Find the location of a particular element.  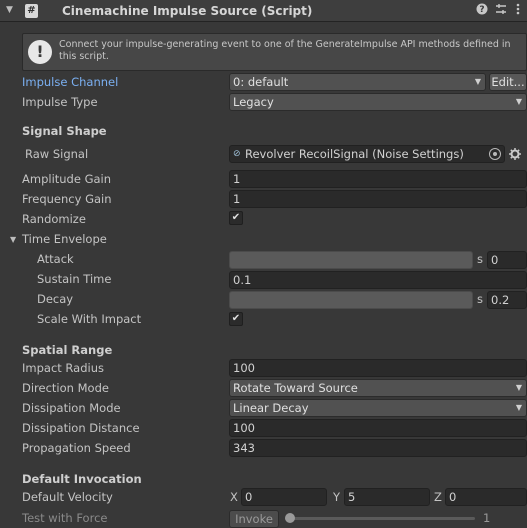

attack-time-input: 0 is located at coordinates (507, 260).